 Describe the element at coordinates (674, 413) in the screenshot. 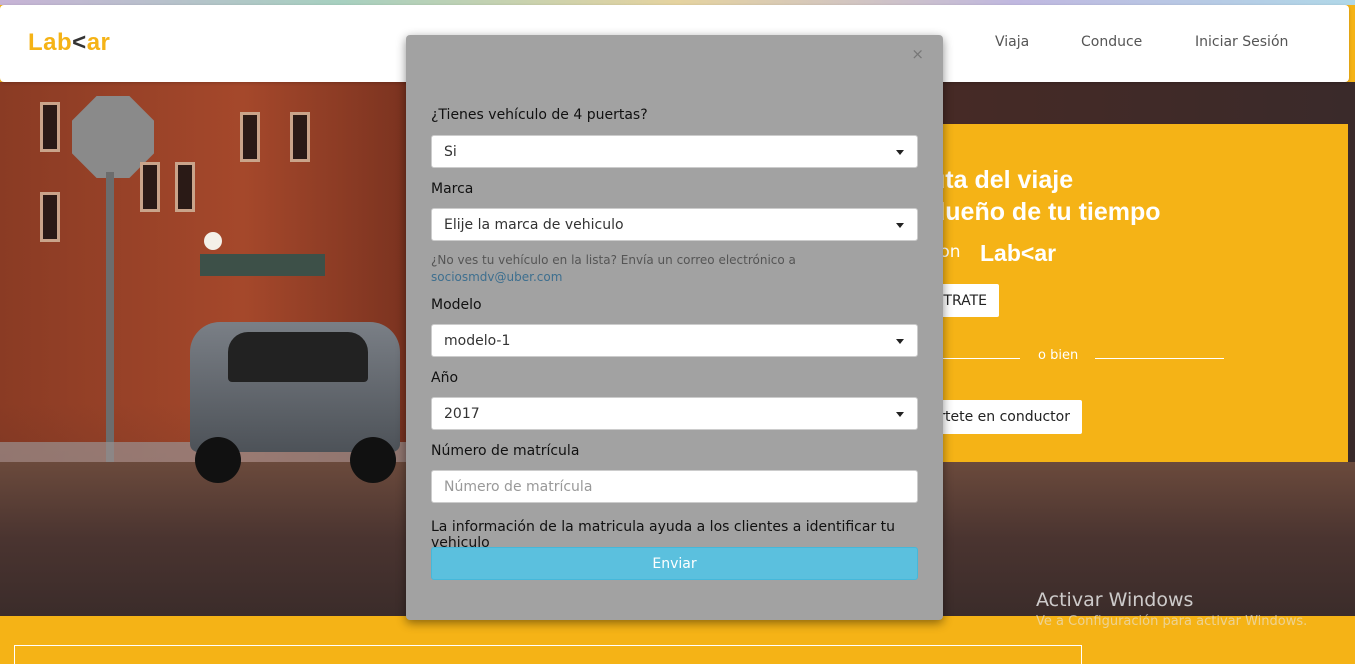

I see `year-select: 2017` at that location.